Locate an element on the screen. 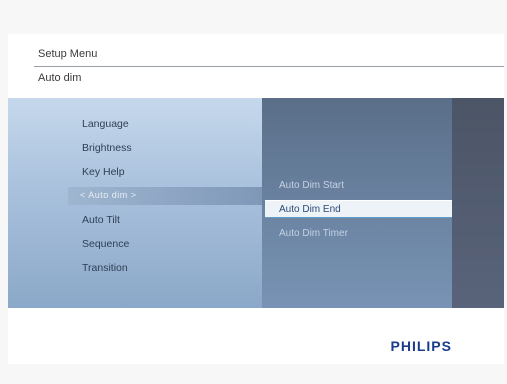  menu-item-brightness: Brightness is located at coordinates (107, 148).